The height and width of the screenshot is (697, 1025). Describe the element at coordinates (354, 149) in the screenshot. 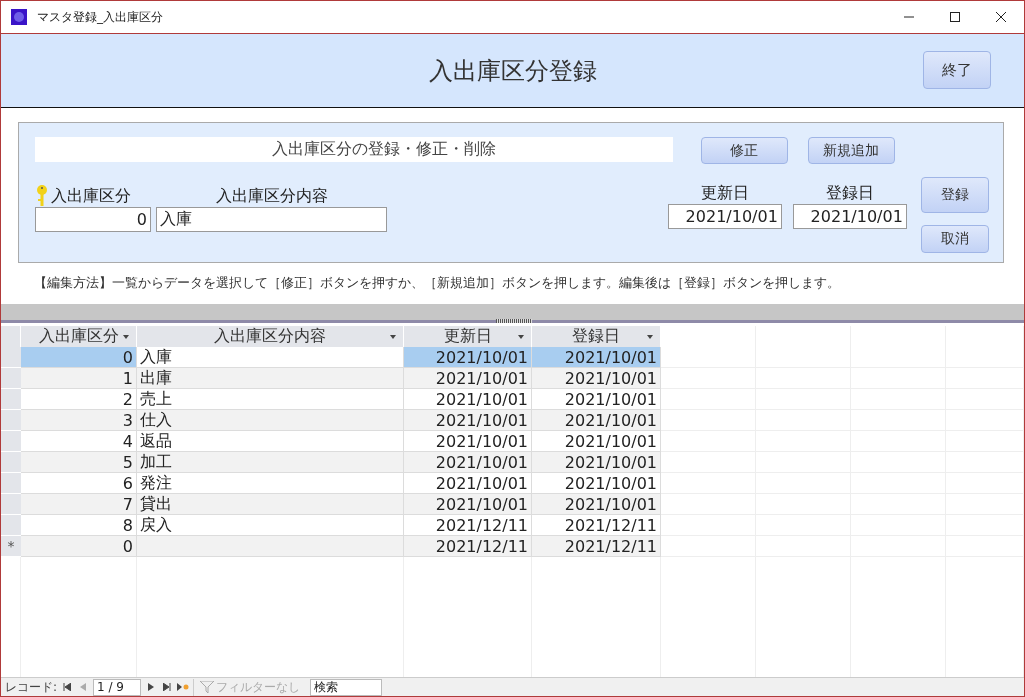

I see `section-title: 入出庫区分の登録・修正・削除` at that location.